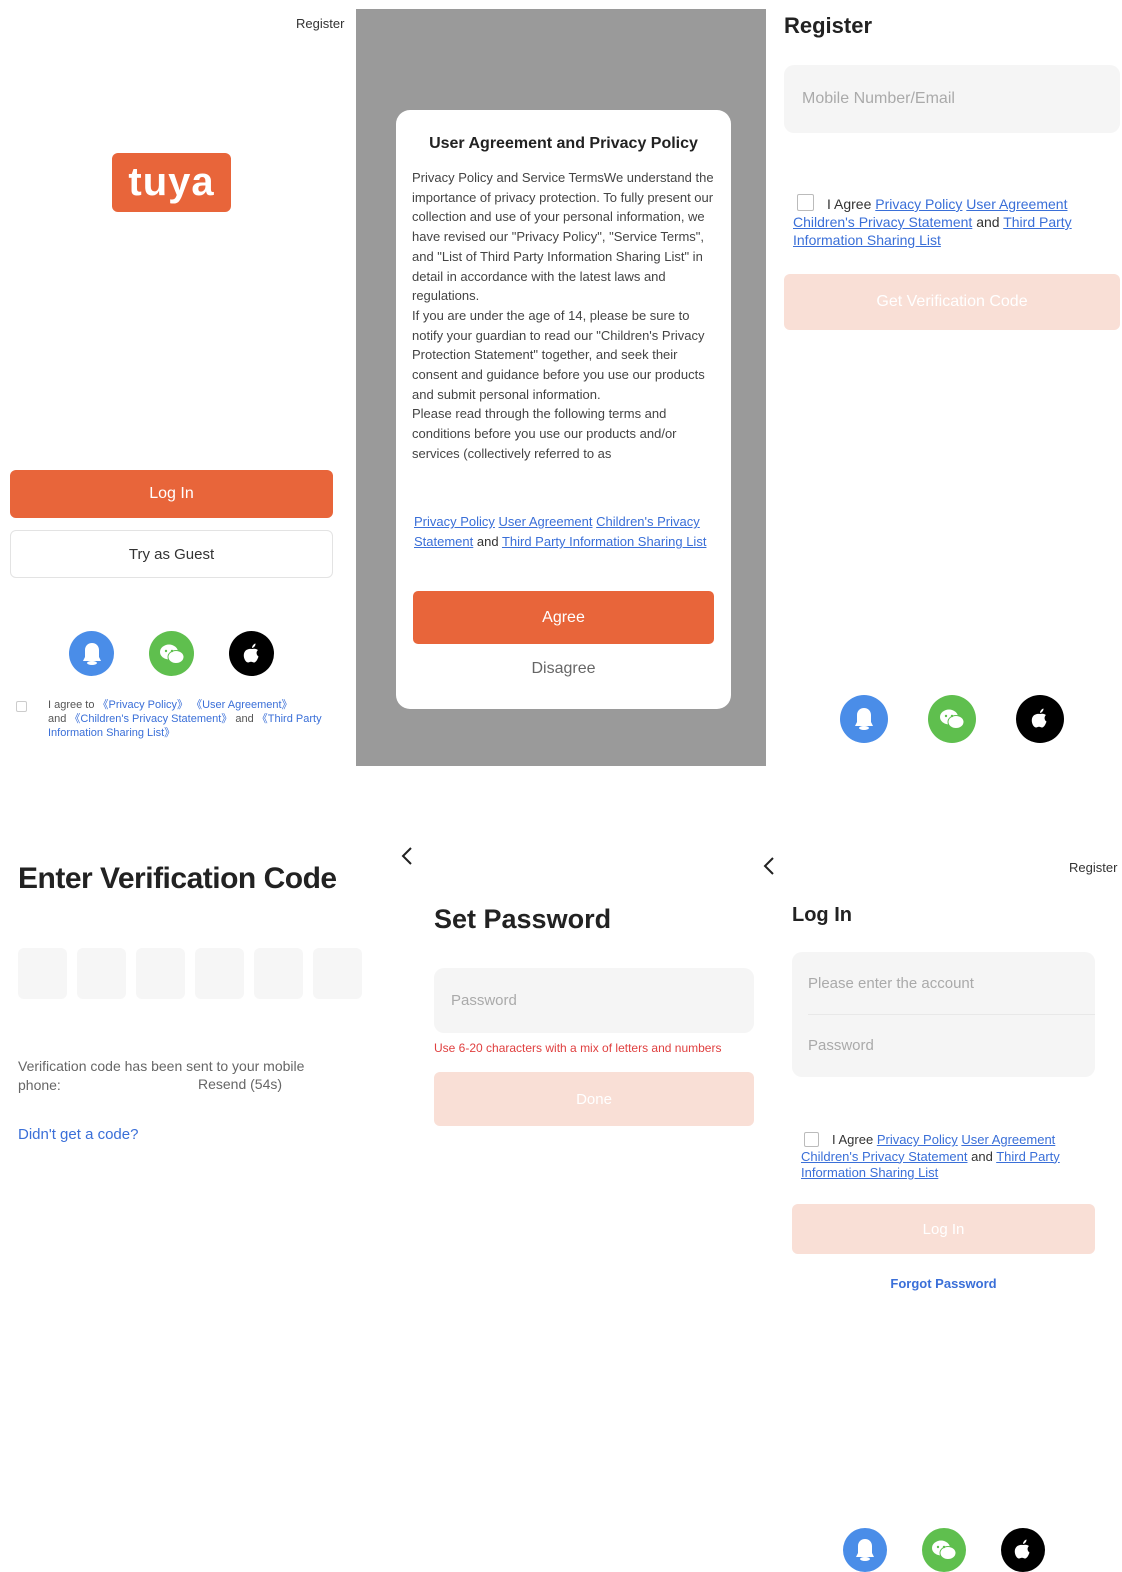  What do you see at coordinates (822, 915) in the screenshot?
I see `page-title: Log In` at bounding box center [822, 915].